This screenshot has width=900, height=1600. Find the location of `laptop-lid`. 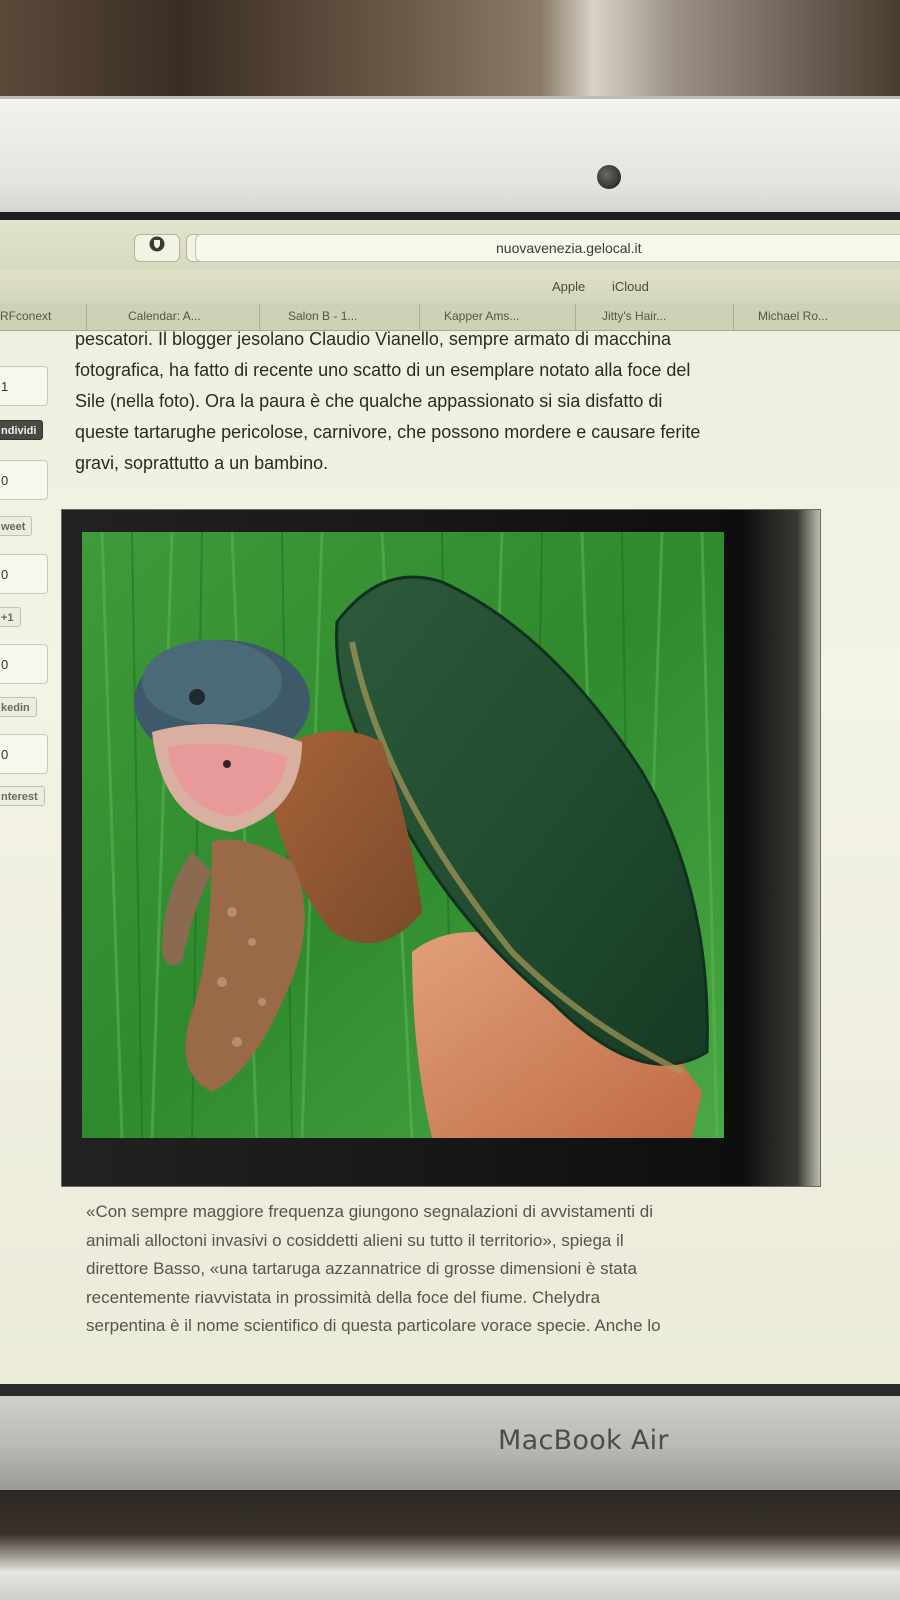

laptop-lid is located at coordinates (450, 159).